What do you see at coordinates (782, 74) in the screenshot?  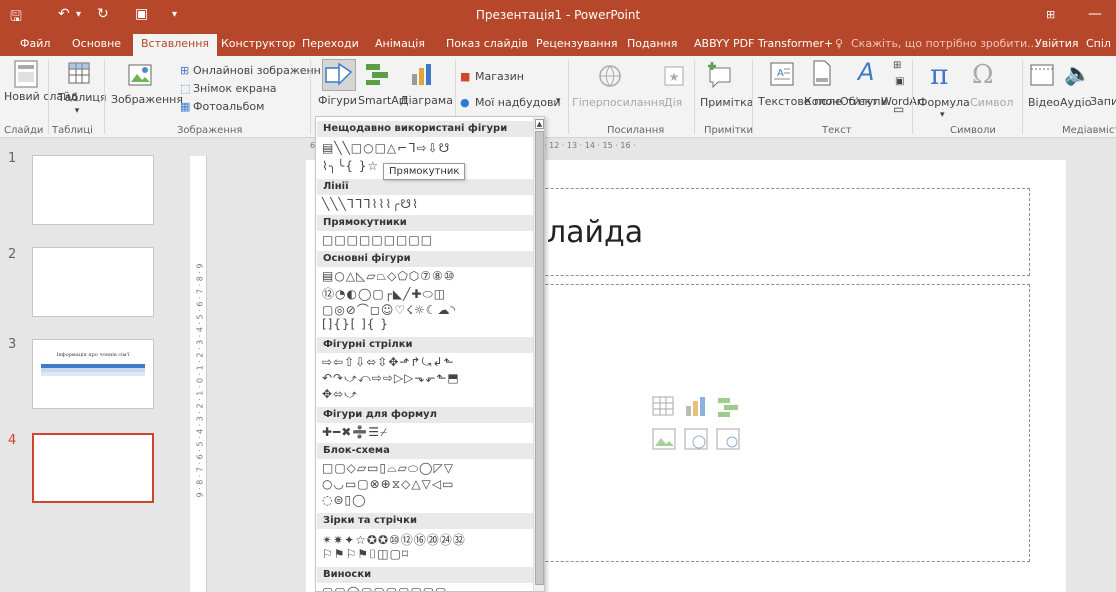 I see `textbox-icon: A` at bounding box center [782, 74].